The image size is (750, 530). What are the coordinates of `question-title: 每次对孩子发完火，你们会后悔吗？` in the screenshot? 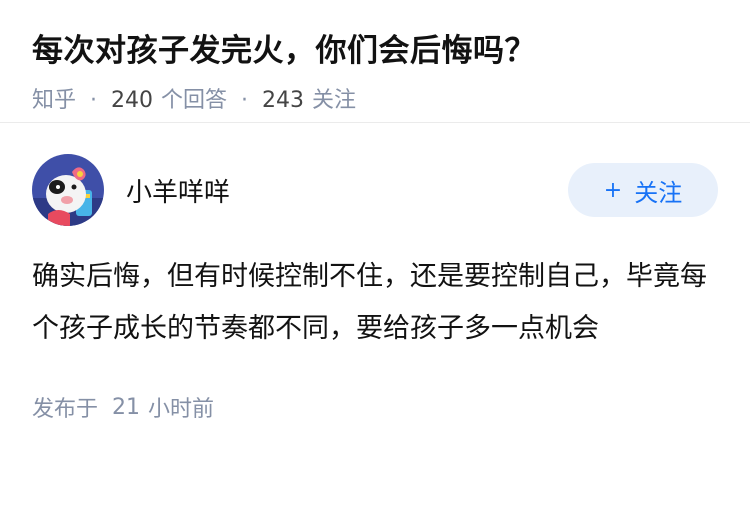 It's located at (375, 51).